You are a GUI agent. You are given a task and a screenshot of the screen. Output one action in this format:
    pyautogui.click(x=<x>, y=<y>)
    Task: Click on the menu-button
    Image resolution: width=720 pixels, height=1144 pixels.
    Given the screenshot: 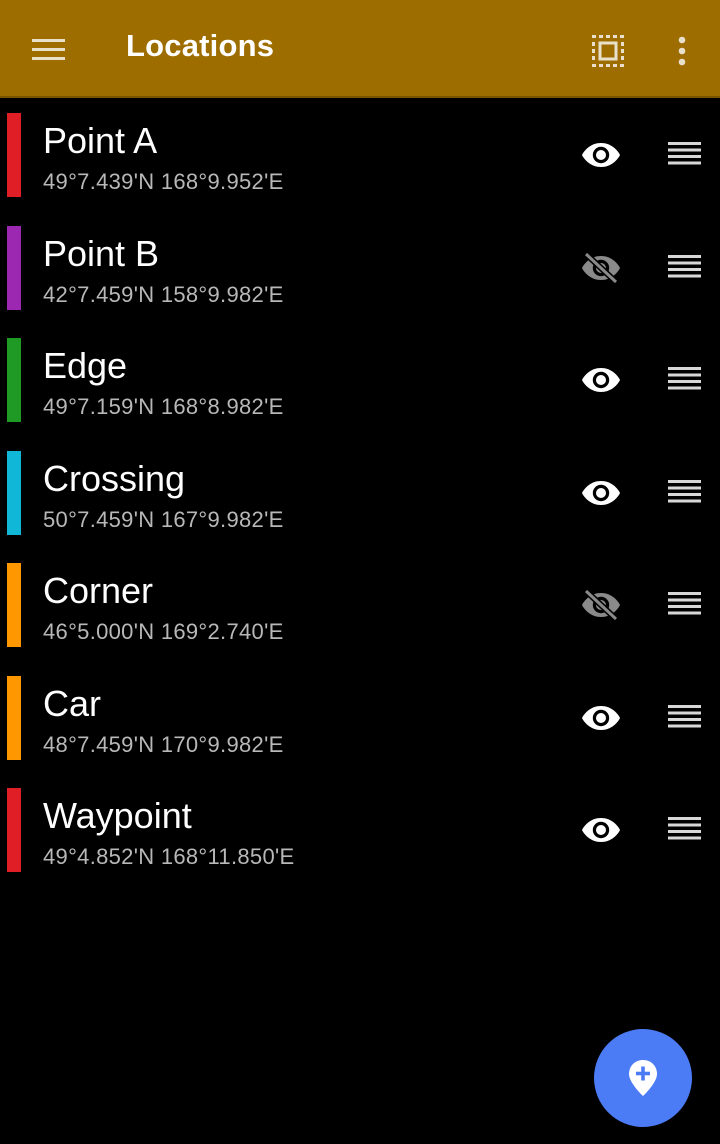 What is the action you would take?
    pyautogui.click(x=49, y=50)
    